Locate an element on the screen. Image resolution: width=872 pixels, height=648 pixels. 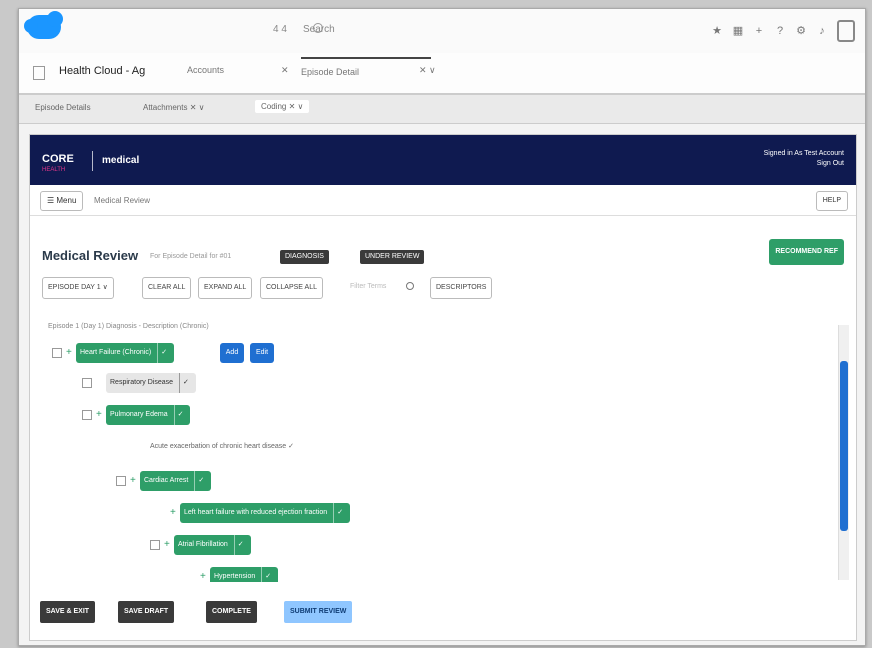
global-search: 4 4 Search is located at coordinates (355, 30).